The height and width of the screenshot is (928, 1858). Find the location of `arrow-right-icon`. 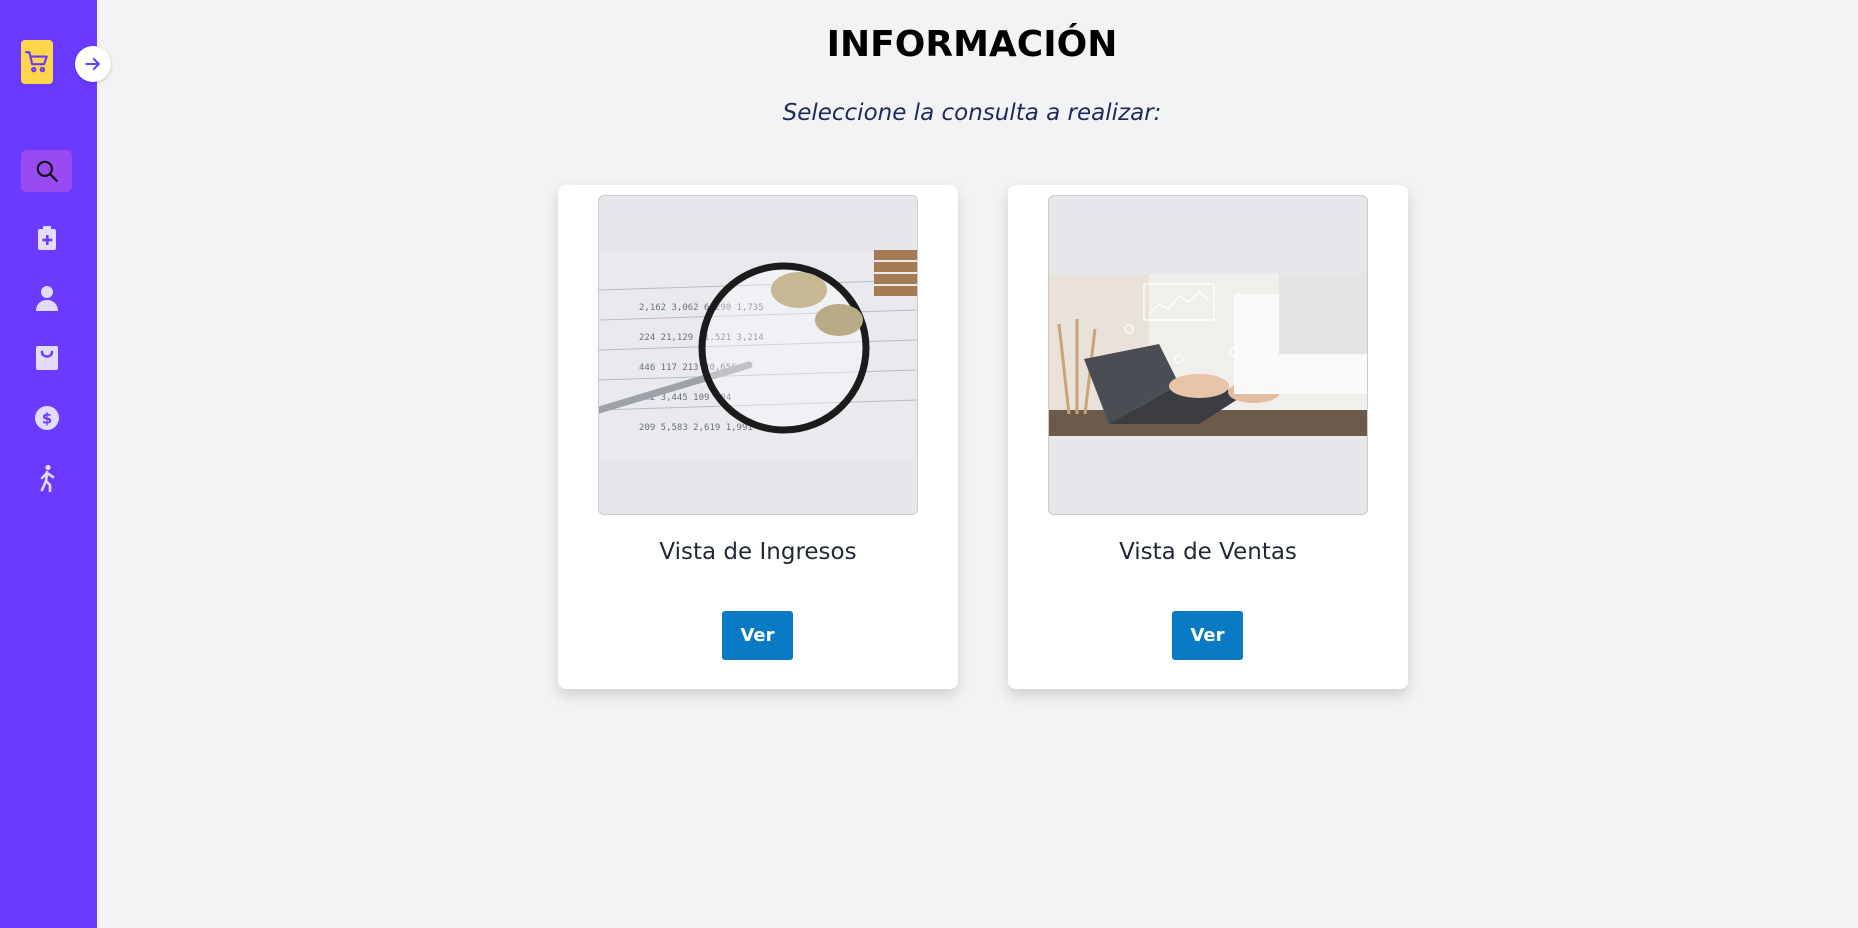

arrow-right-icon is located at coordinates (92, 64).